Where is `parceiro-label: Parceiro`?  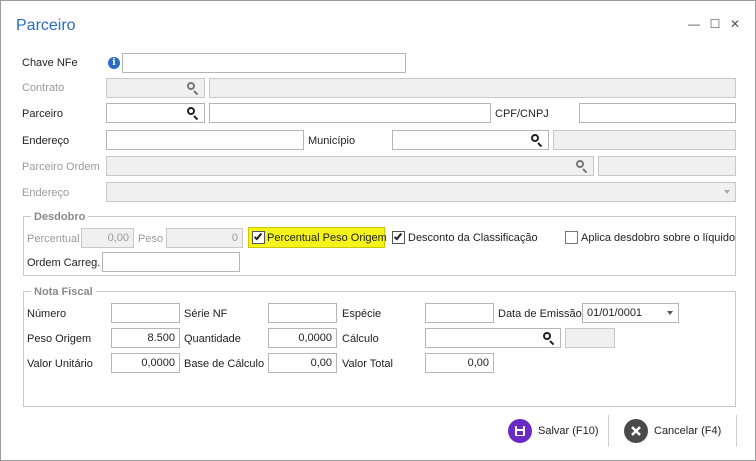
parceiro-label: Parceiro is located at coordinates (42, 114).